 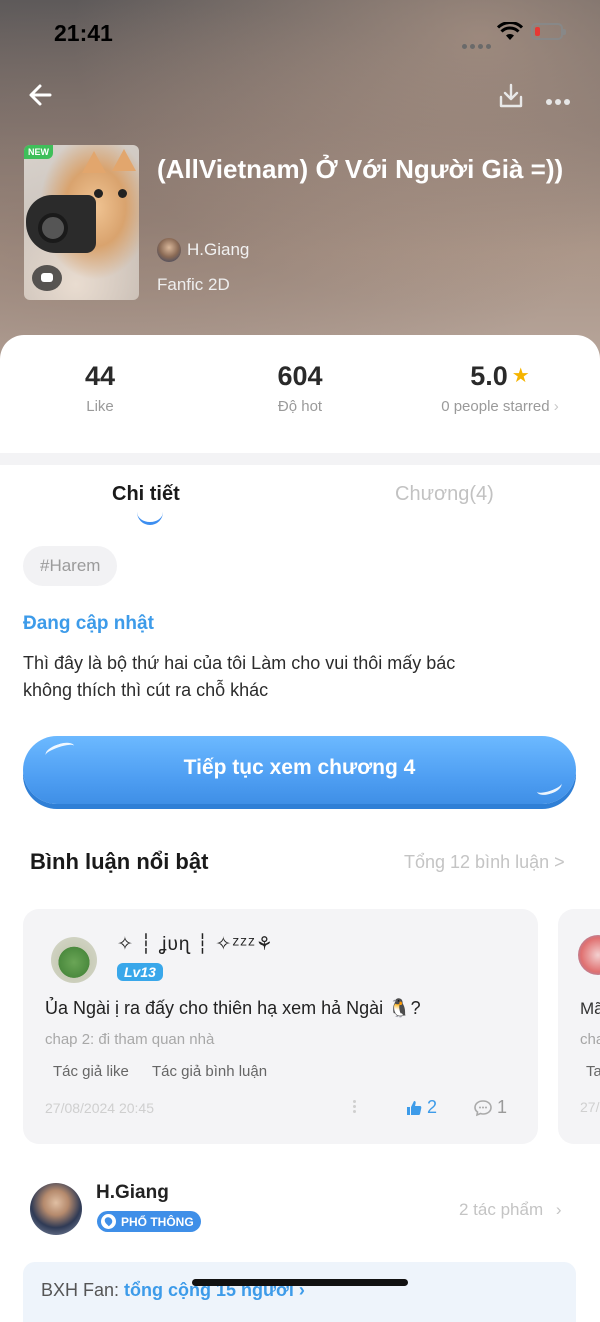 What do you see at coordinates (300, 459) in the screenshot?
I see `section-divider` at bounding box center [300, 459].